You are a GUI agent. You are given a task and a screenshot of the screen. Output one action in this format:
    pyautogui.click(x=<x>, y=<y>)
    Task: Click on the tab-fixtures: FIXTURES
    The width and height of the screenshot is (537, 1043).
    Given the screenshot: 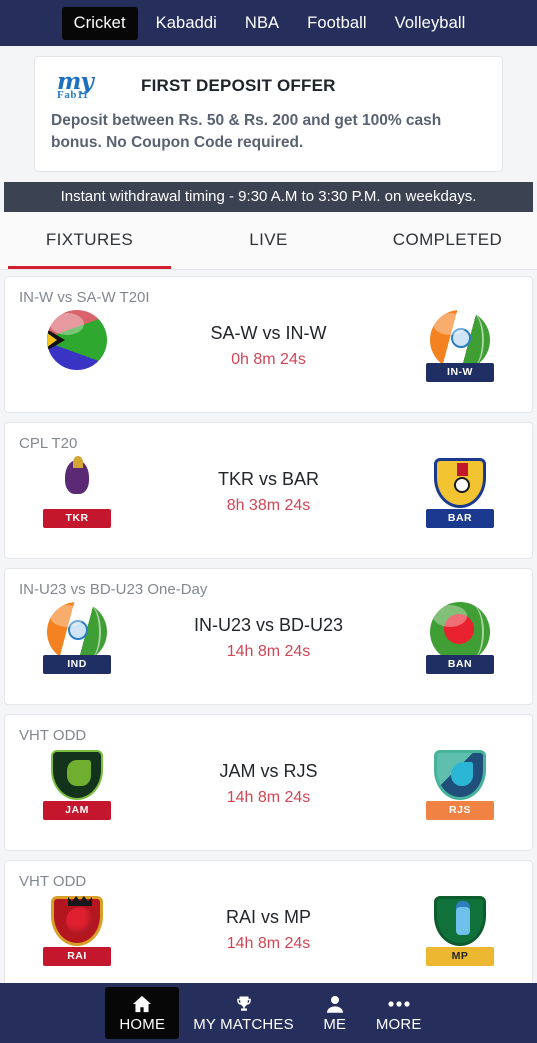 What is the action you would take?
    pyautogui.click(x=89, y=240)
    